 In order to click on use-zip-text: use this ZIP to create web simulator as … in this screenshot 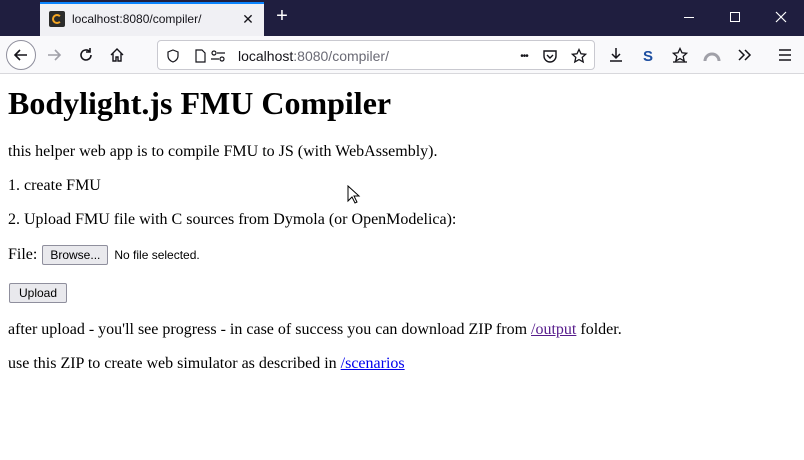, I will do `click(206, 364)`.